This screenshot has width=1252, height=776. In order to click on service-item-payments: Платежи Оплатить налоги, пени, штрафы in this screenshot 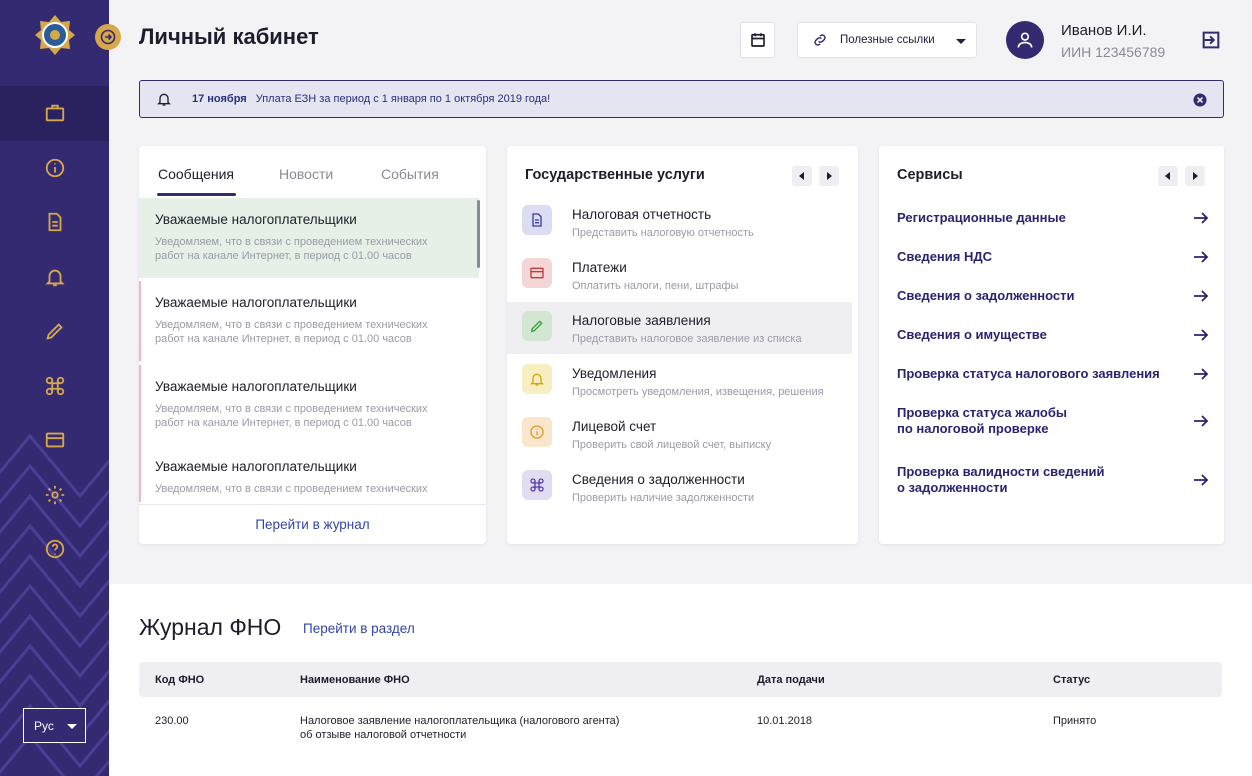, I will do `click(679, 275)`.